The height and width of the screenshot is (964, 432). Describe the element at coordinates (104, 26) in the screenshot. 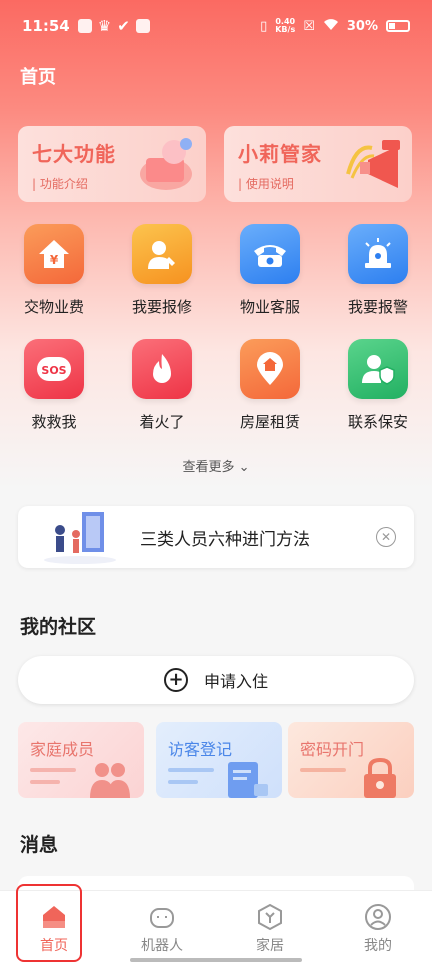

I see `crown-icon: ♛` at that location.